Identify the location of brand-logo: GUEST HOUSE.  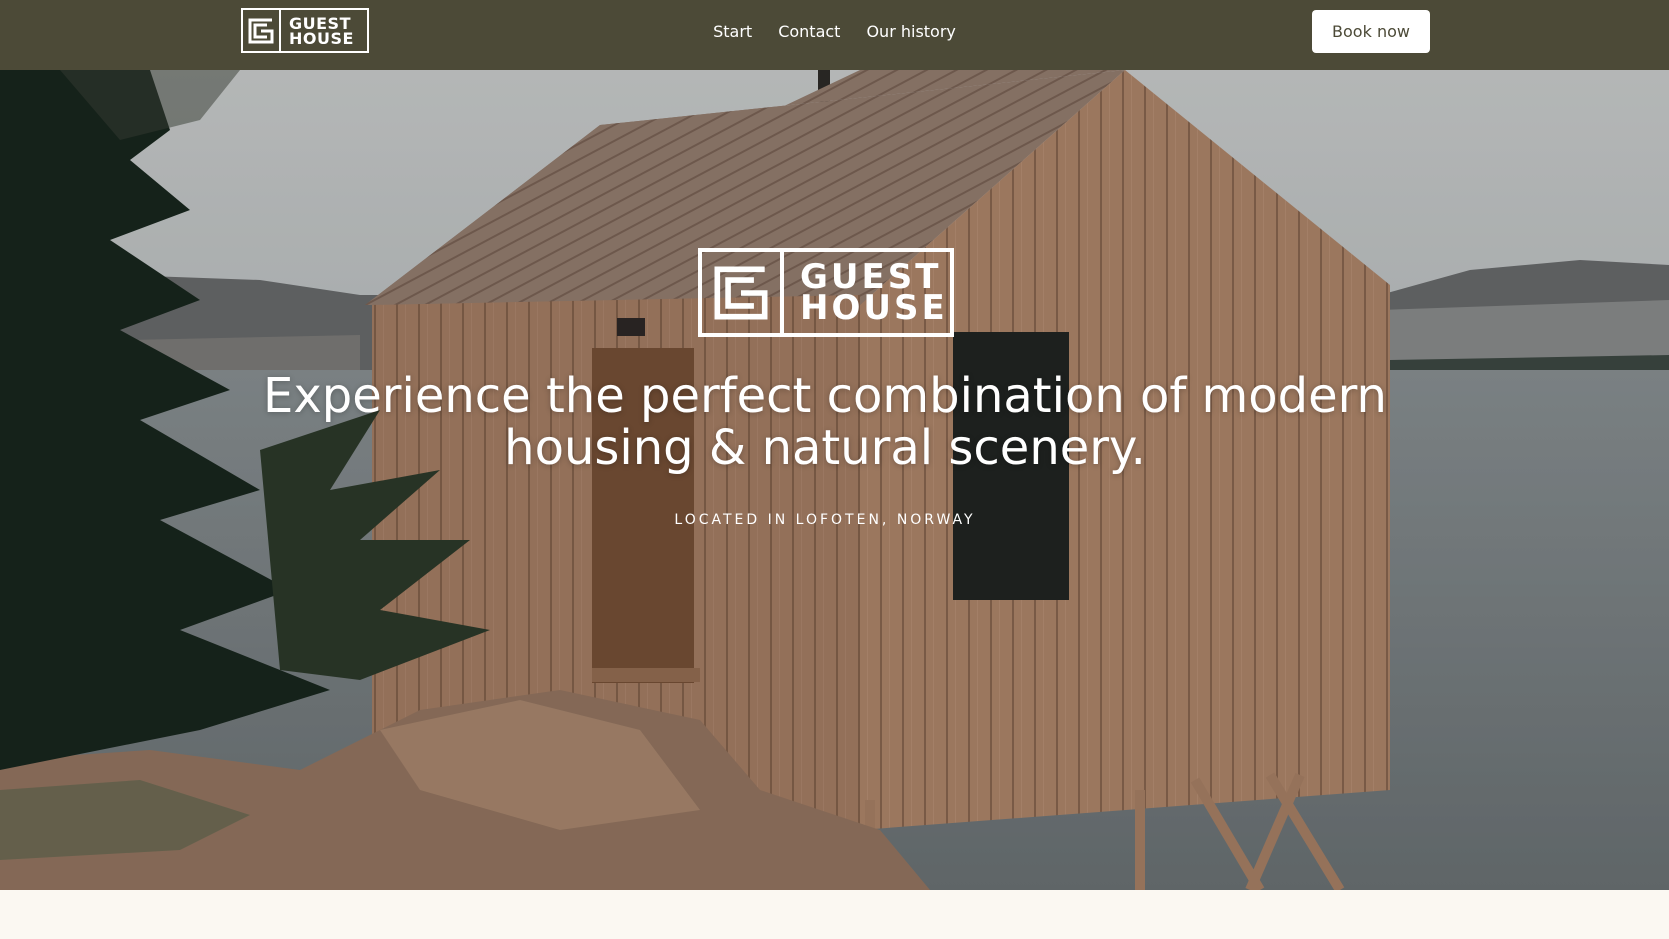
(305, 30).